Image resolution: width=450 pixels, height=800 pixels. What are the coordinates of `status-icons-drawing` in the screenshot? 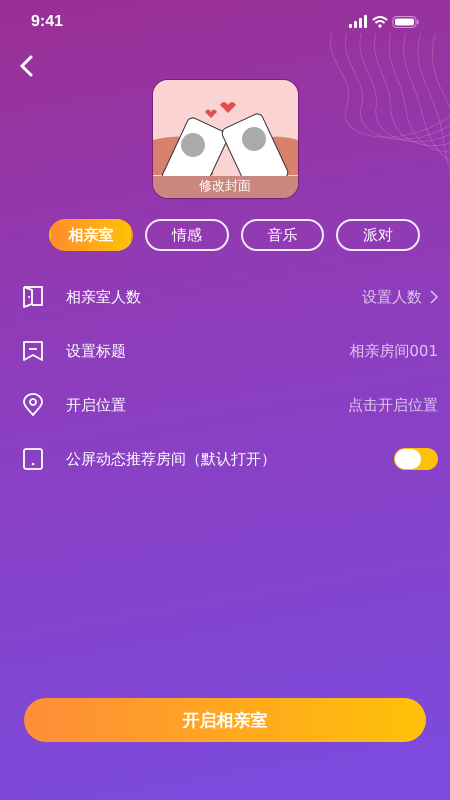 It's located at (384, 22).